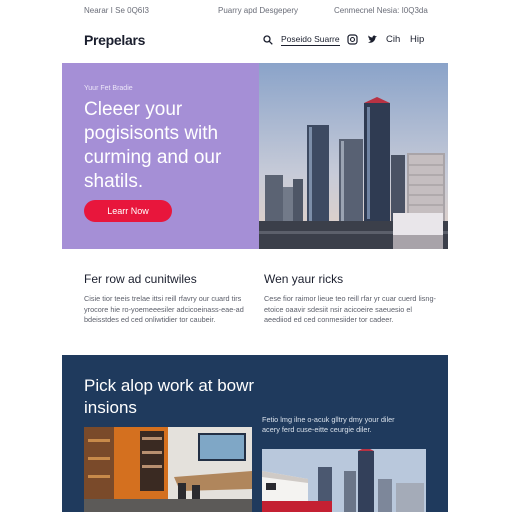 This screenshot has height=512, width=512. What do you see at coordinates (169, 396) in the screenshot?
I see `band-title: Pick alop work at bowr insions` at bounding box center [169, 396].